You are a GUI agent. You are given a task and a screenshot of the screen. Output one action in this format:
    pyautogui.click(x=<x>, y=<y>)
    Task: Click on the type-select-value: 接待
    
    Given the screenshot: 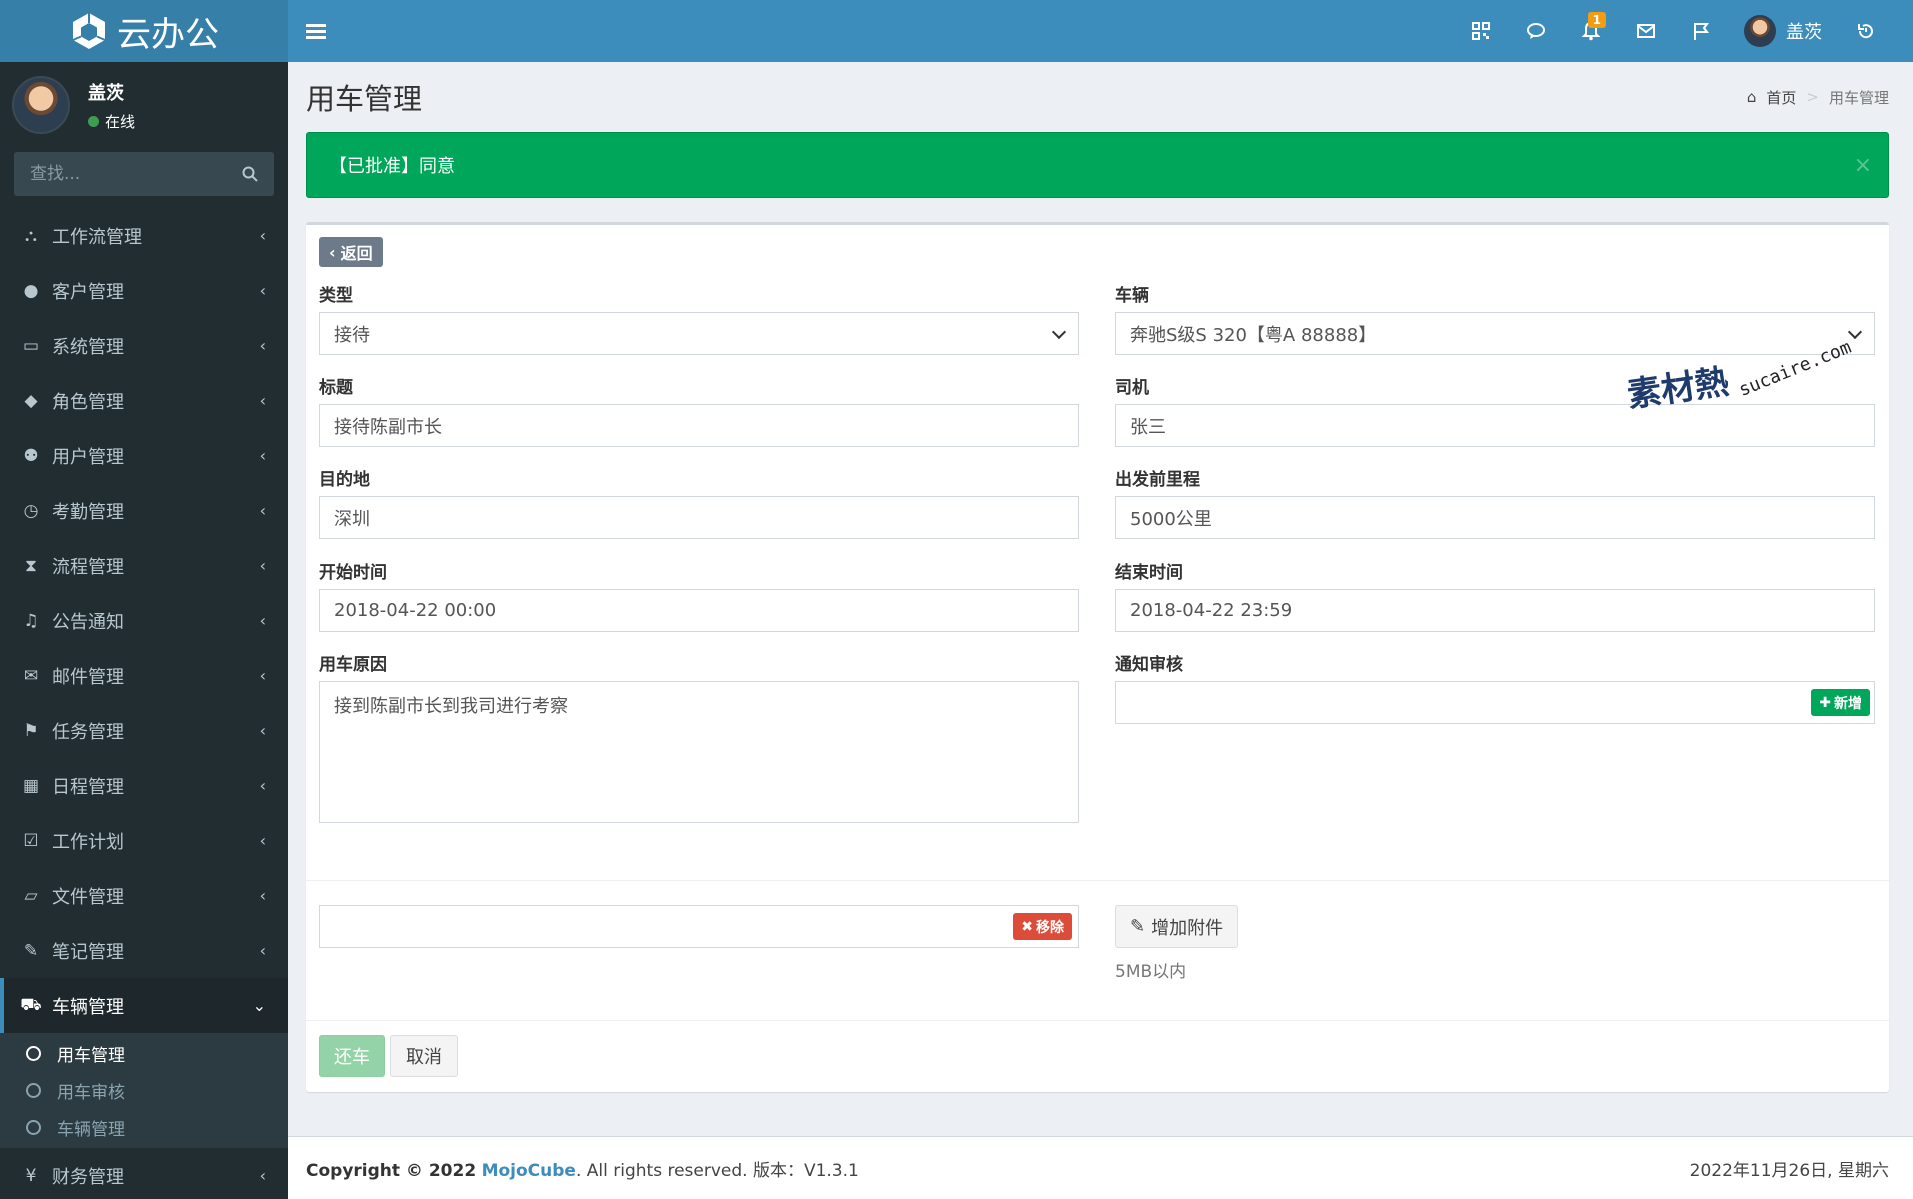 What is the action you would take?
    pyautogui.click(x=352, y=335)
    